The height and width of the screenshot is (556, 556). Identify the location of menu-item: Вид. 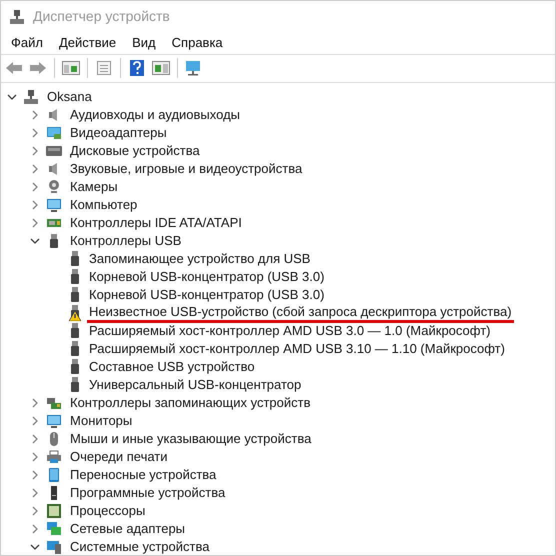
(144, 43).